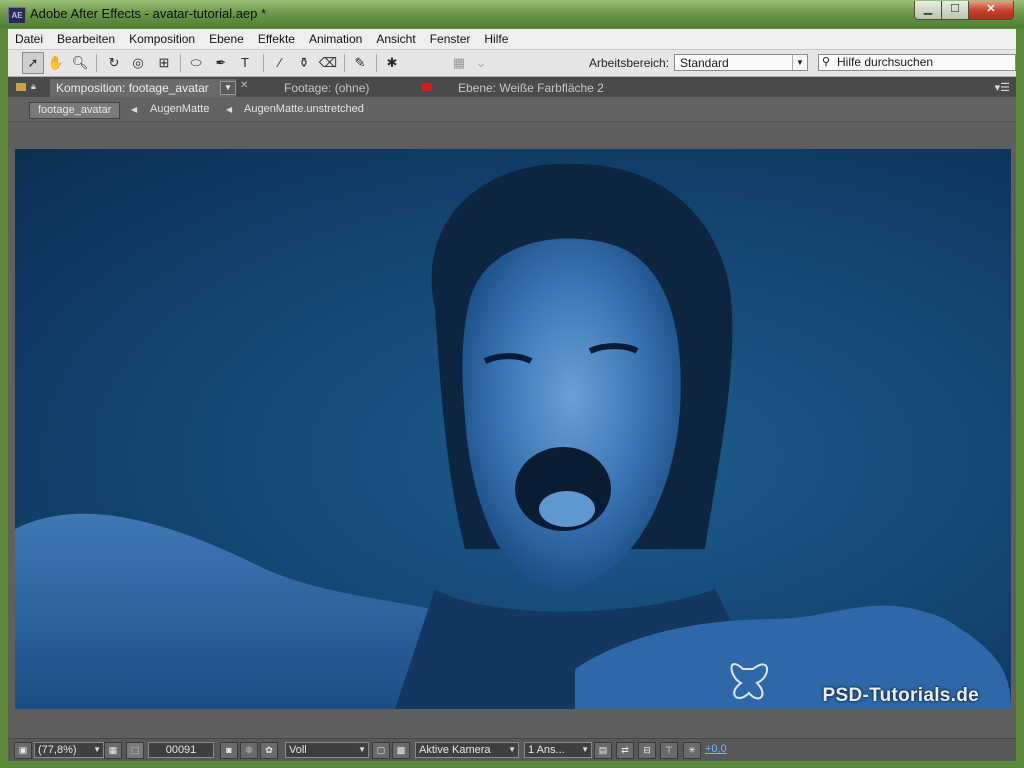 This screenshot has width=1024, height=768. I want to click on menu-effekte: Effekte, so click(276, 39).